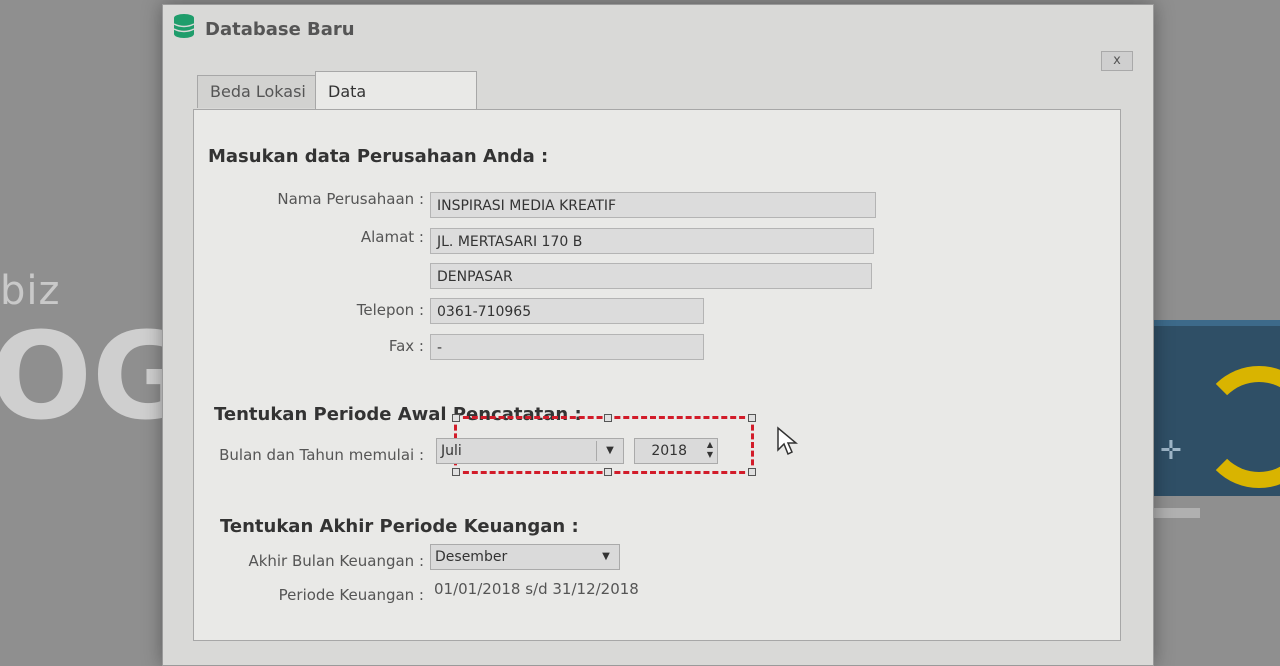  I want to click on start-month-value: Juli, so click(451, 451).